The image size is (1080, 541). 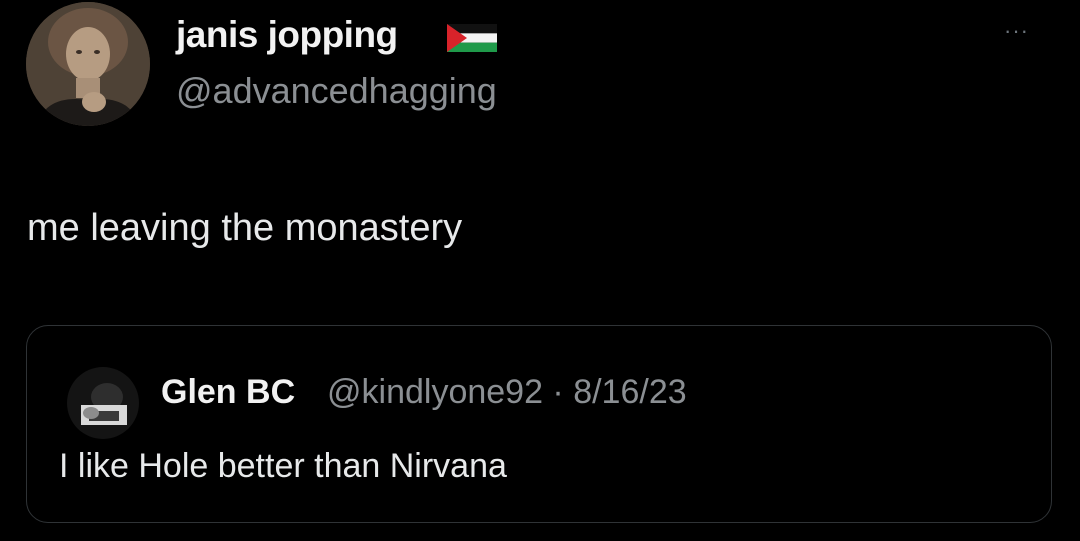 I want to click on author-display-name: janis jopping, so click(x=287, y=35).